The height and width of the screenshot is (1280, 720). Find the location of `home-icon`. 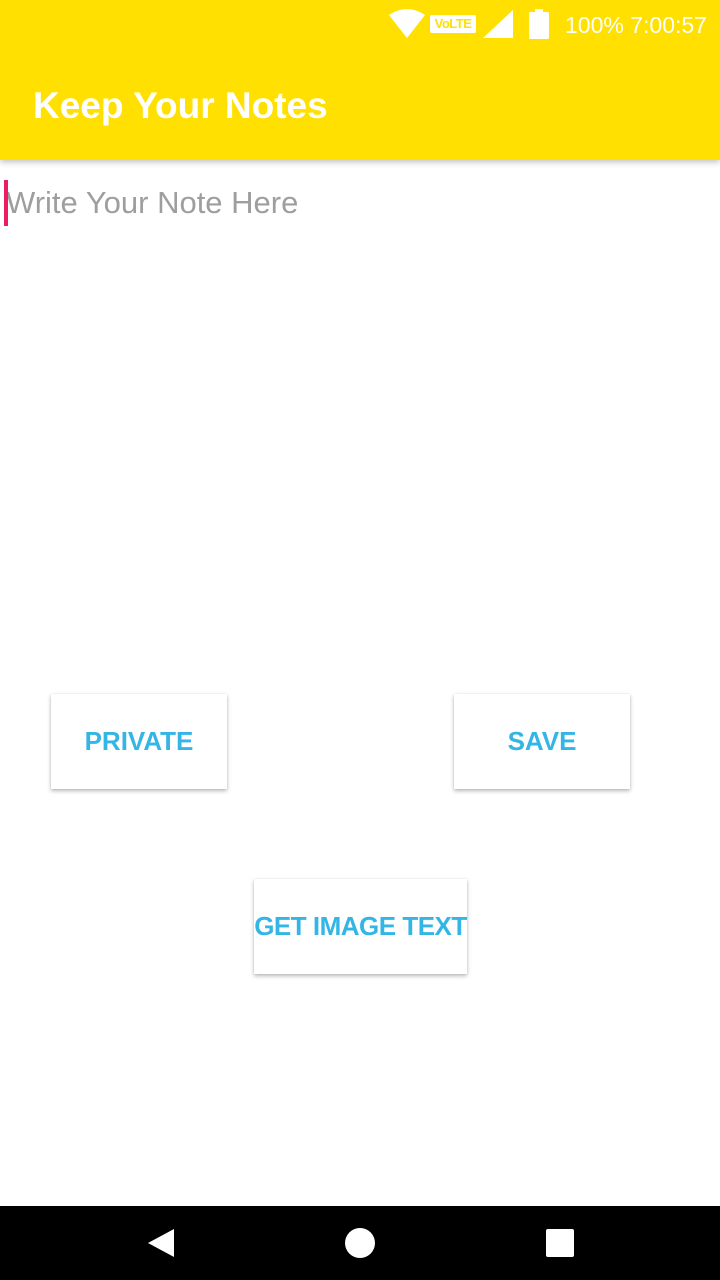

home-icon is located at coordinates (360, 1243).